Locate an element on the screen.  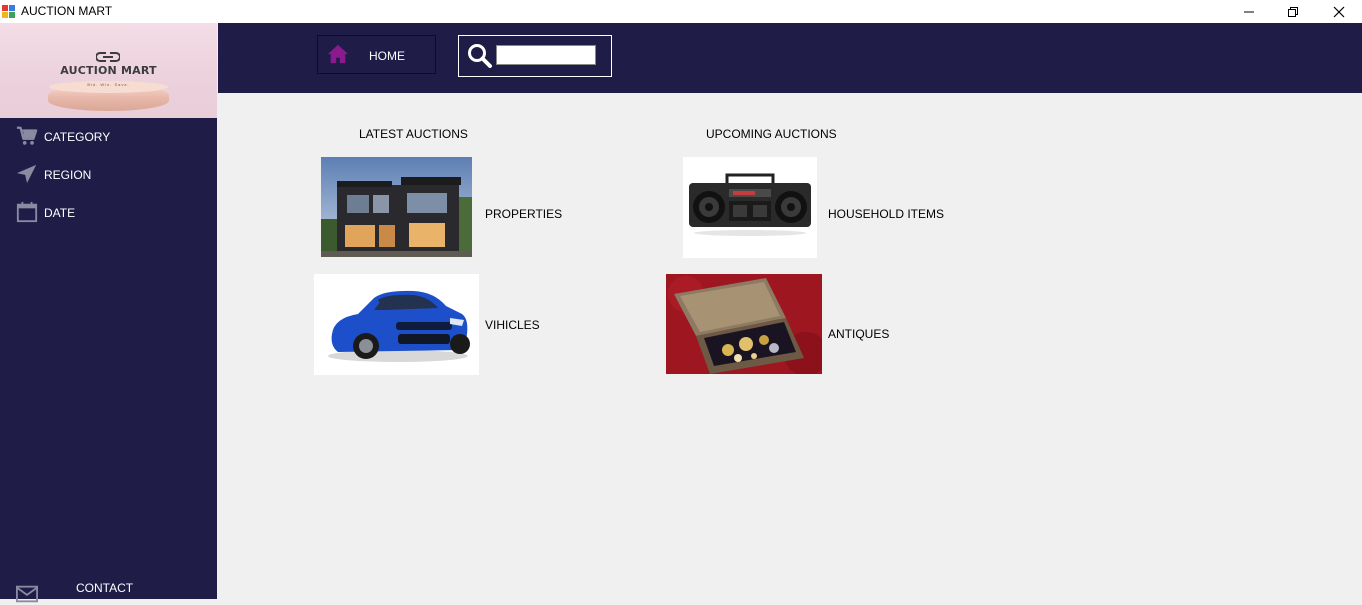
properties-image is located at coordinates (396, 207).